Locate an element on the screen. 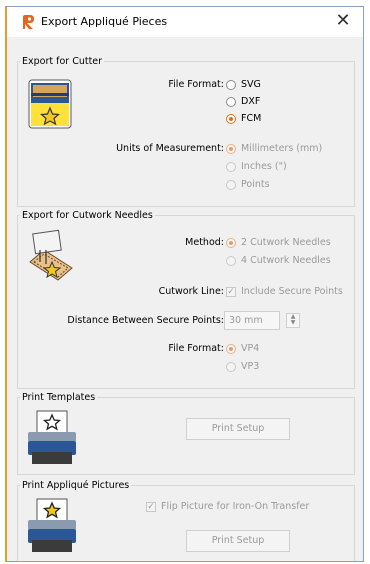 Image resolution: width=370 pixels, height=564 pixels. units-of-measurement-label: Units of Measurement: is located at coordinates (170, 148).